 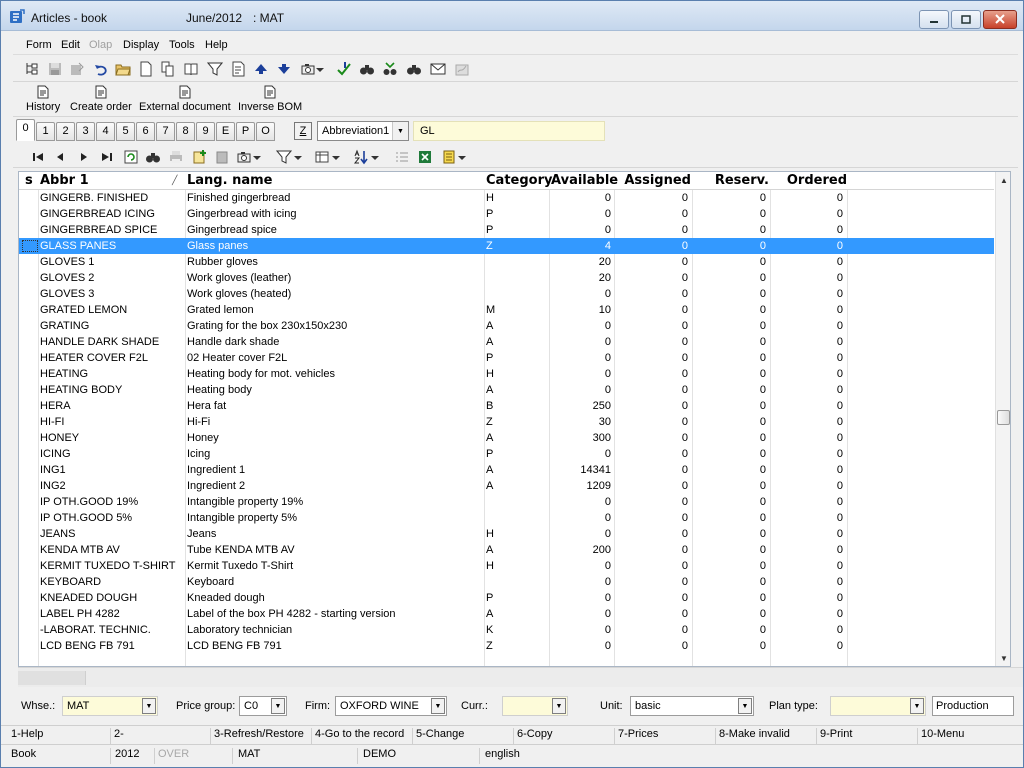 What do you see at coordinates (176, 157) in the screenshot?
I see `print-icon` at bounding box center [176, 157].